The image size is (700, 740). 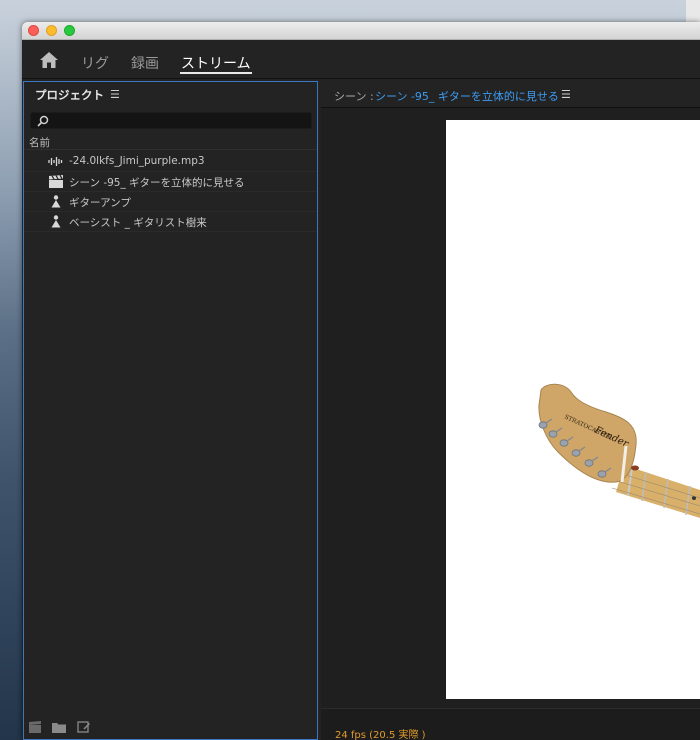 What do you see at coordinates (39, 142) in the screenshot?
I see `name-column-header: 名前` at bounding box center [39, 142].